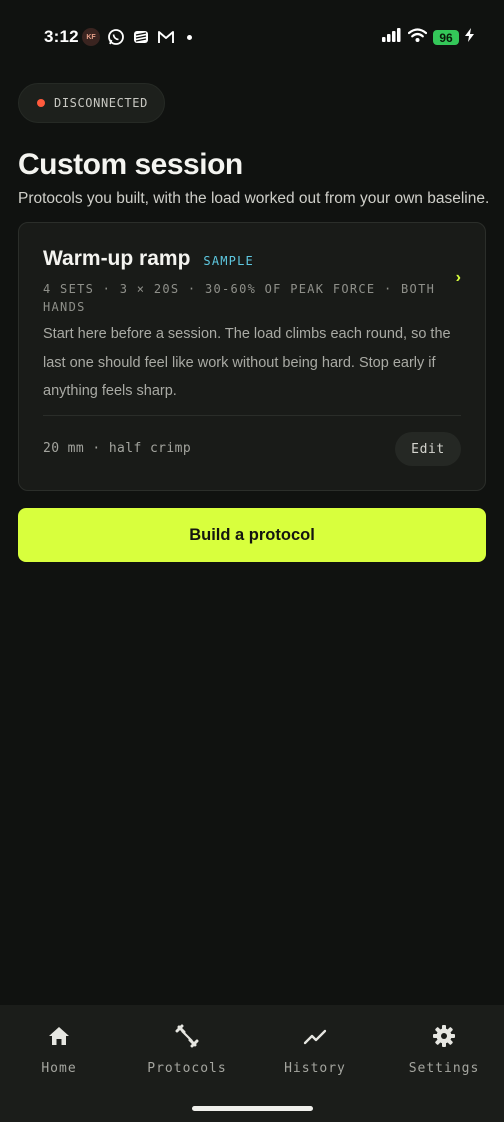 The height and width of the screenshot is (1122, 504). What do you see at coordinates (130, 164) in the screenshot?
I see `page-title: Custom session` at bounding box center [130, 164].